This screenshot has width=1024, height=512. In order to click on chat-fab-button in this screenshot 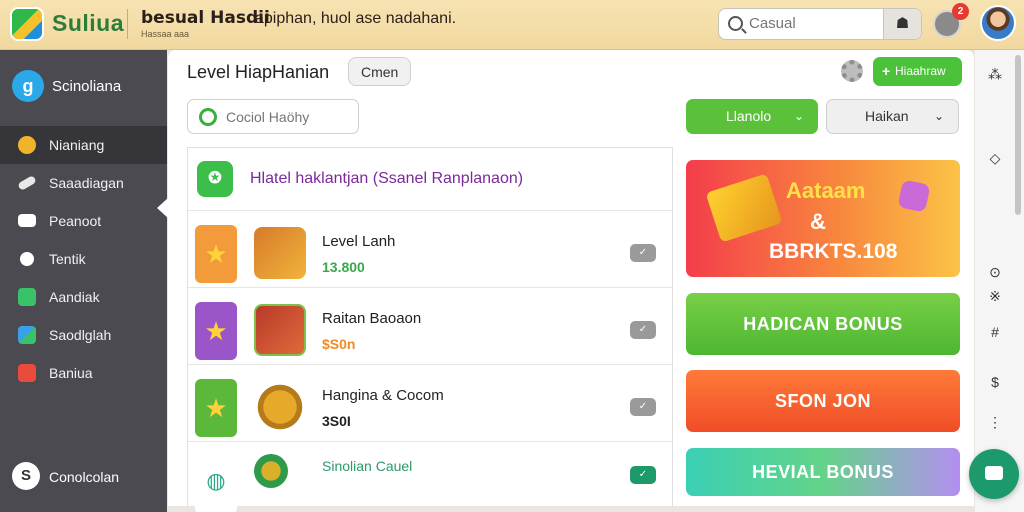, I will do `click(994, 474)`.